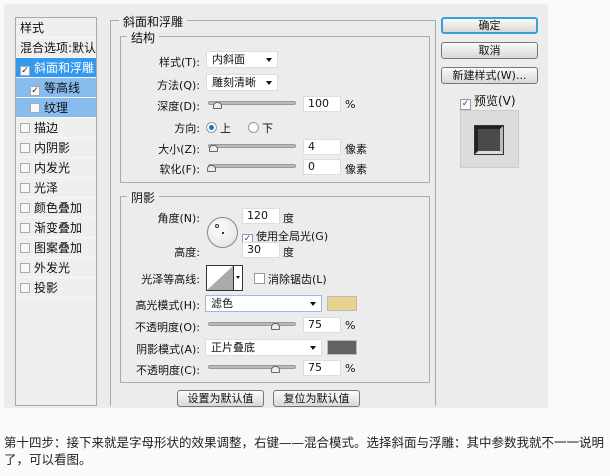  I want to click on depth-slider, so click(252, 105).